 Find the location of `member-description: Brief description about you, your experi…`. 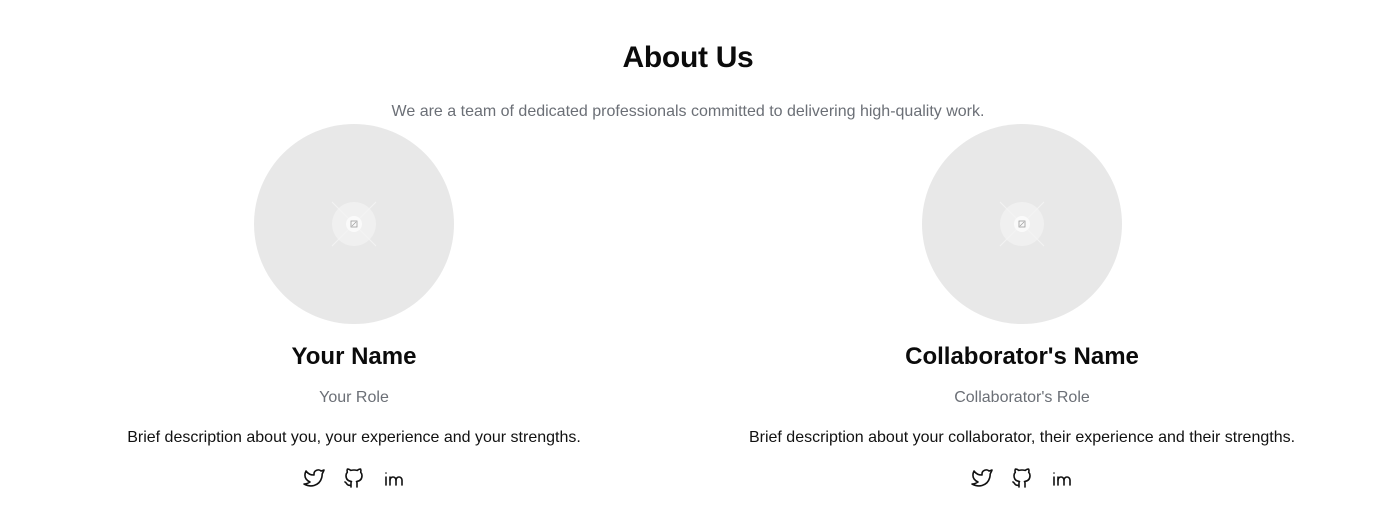

member-description: Brief description about you, your experi… is located at coordinates (354, 437).